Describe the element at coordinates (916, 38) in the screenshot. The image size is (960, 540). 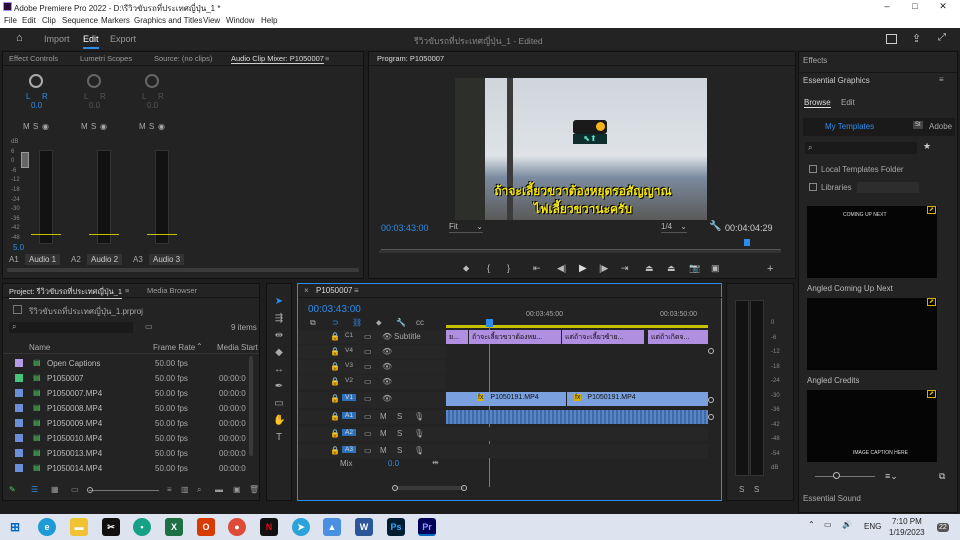
I see `share-icon: ⇪` at that location.